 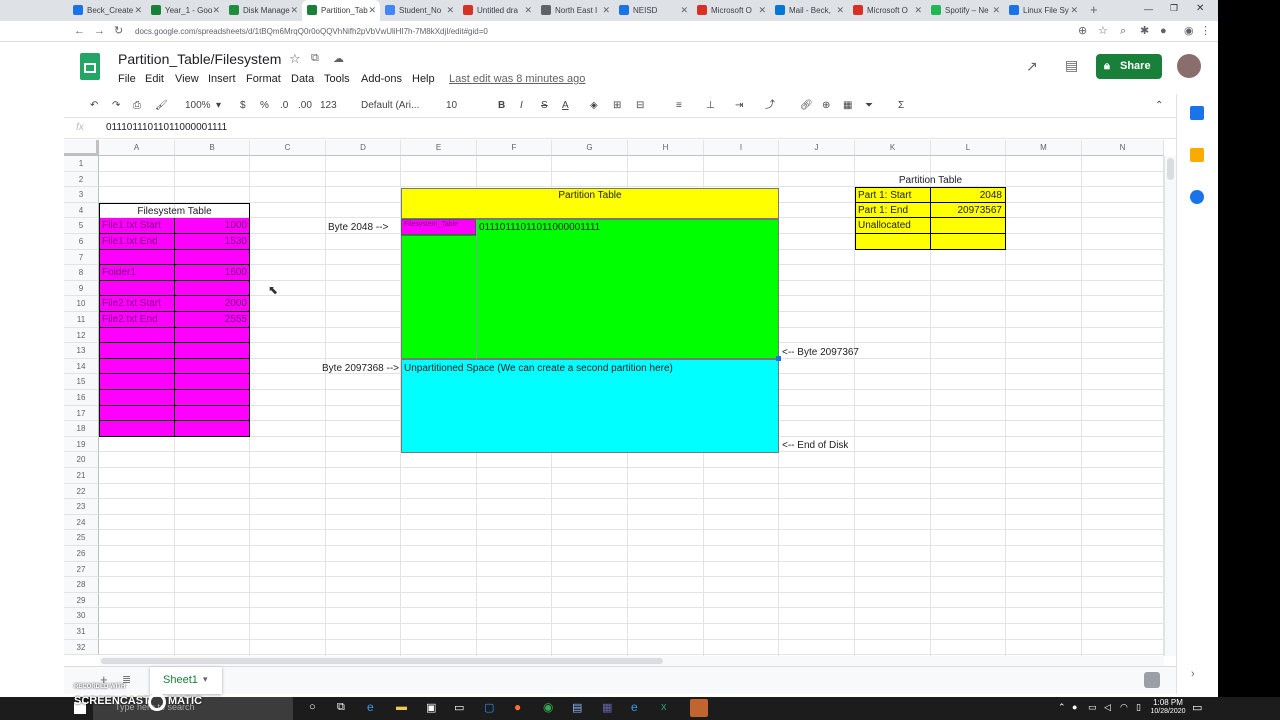 I want to click on browser-tab: Microsoft O ✕, so click(x=887, y=10).